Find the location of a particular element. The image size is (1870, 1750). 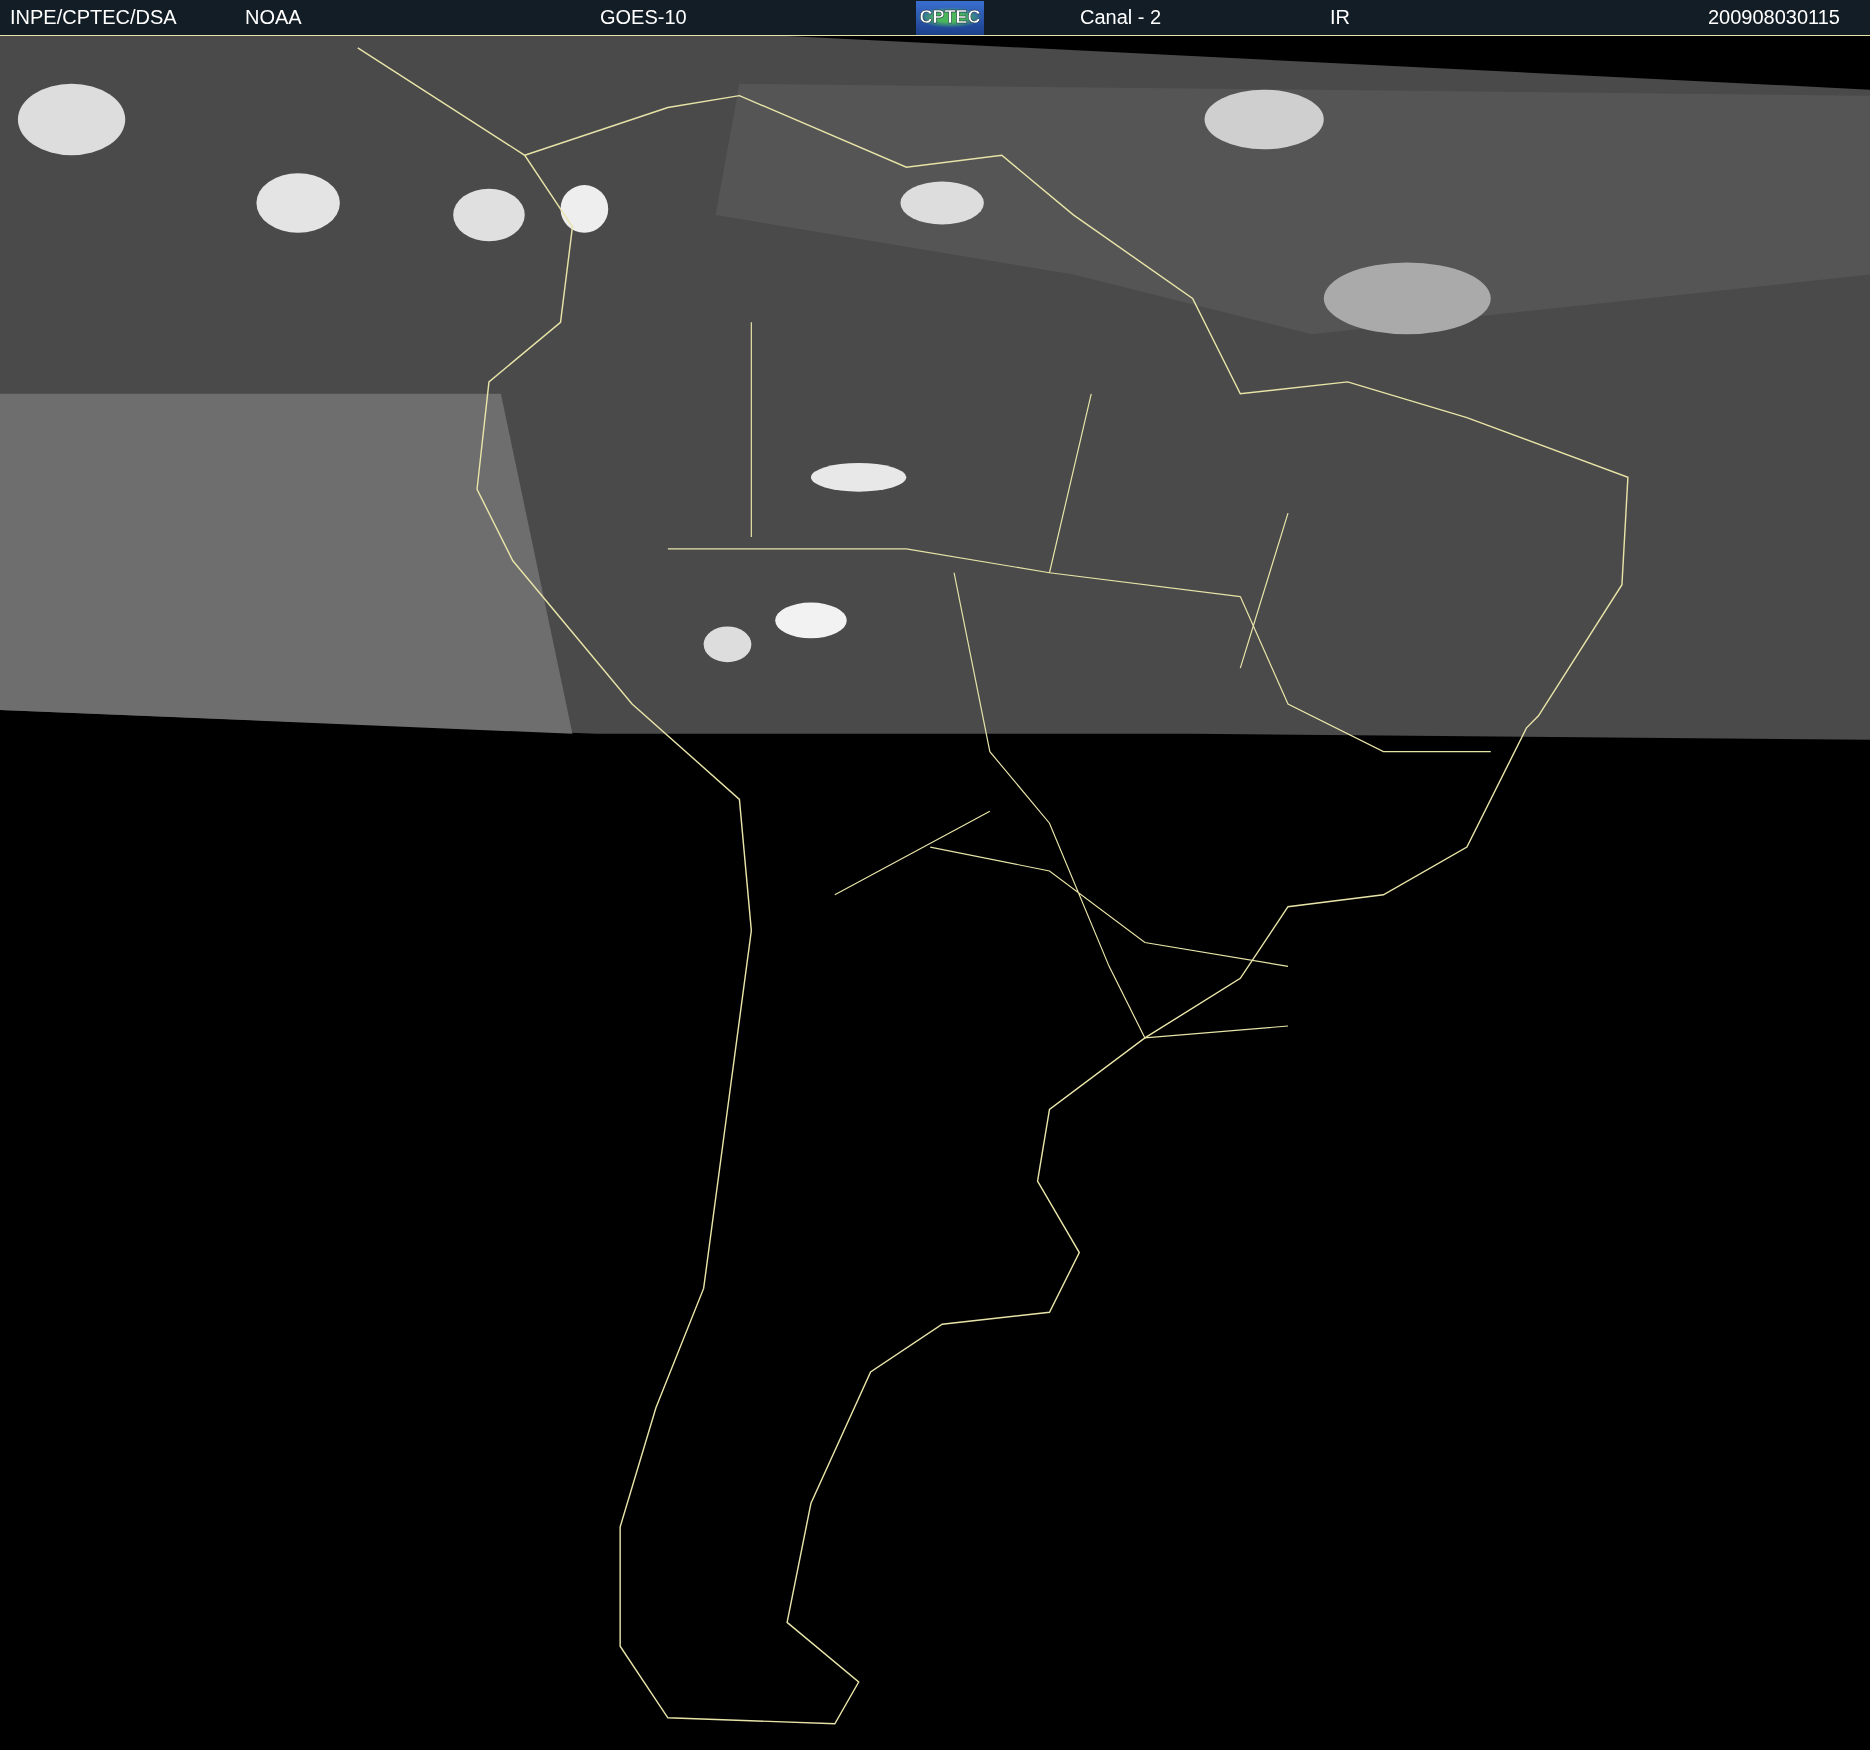

logo-text: CPTEC is located at coordinates (950, 17).